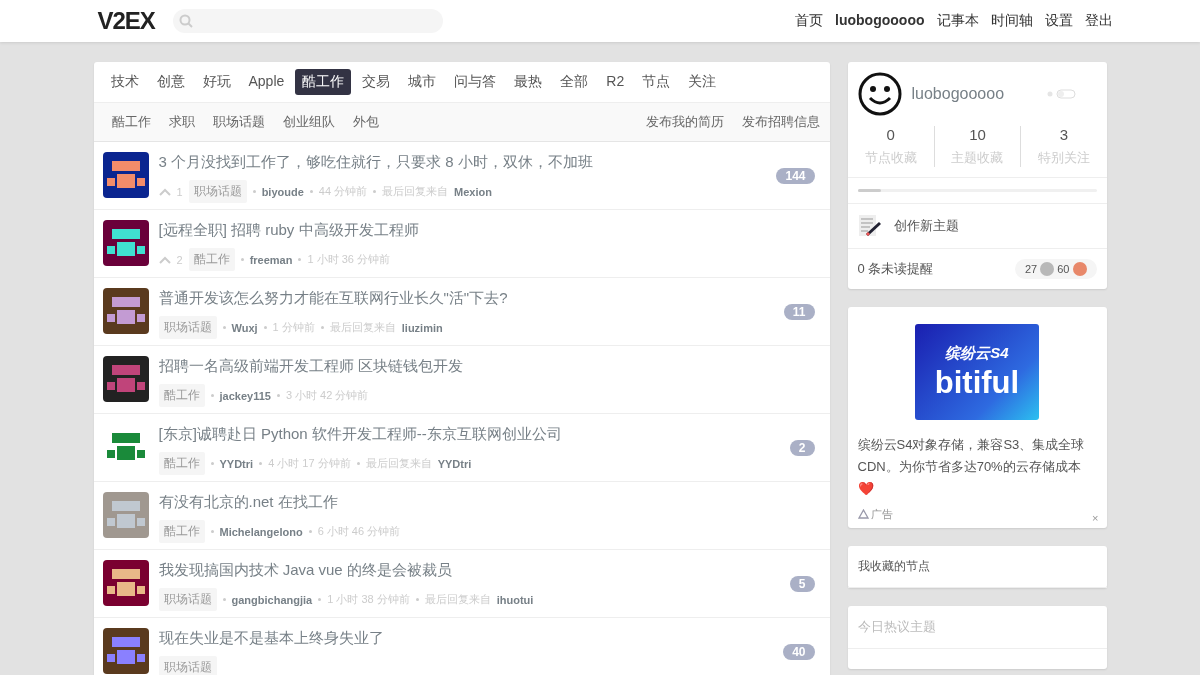 The image size is (1200, 675). Describe the element at coordinates (895, 269) in the screenshot. I see `notifications-link: 0 条未读提醒` at that location.